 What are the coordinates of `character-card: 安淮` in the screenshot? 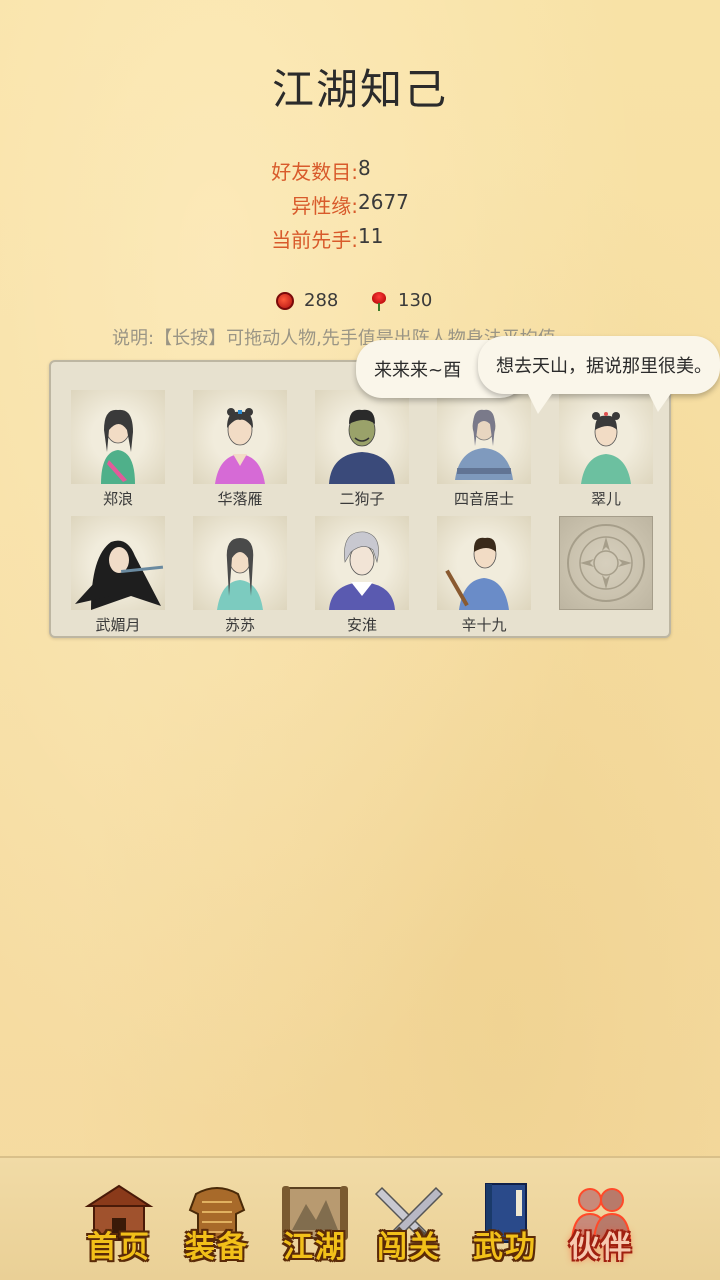 It's located at (362, 575).